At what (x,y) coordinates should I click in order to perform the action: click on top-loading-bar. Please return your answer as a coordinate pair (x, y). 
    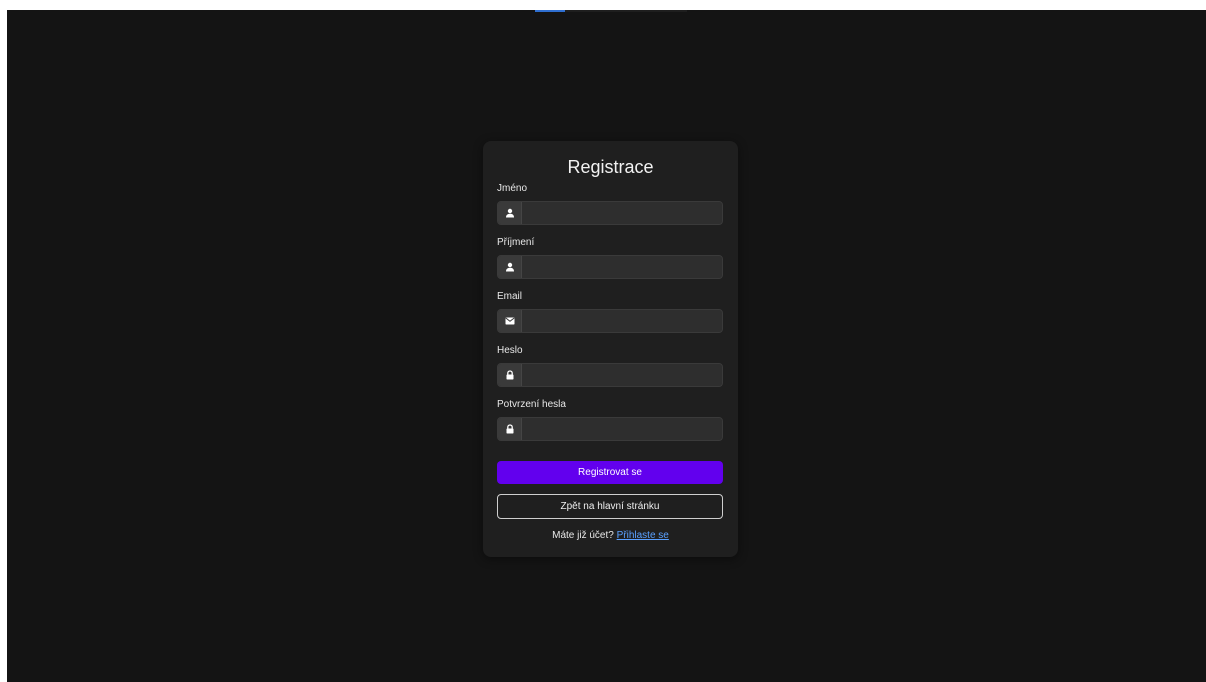
    Looking at the image, I should click on (611, 11).